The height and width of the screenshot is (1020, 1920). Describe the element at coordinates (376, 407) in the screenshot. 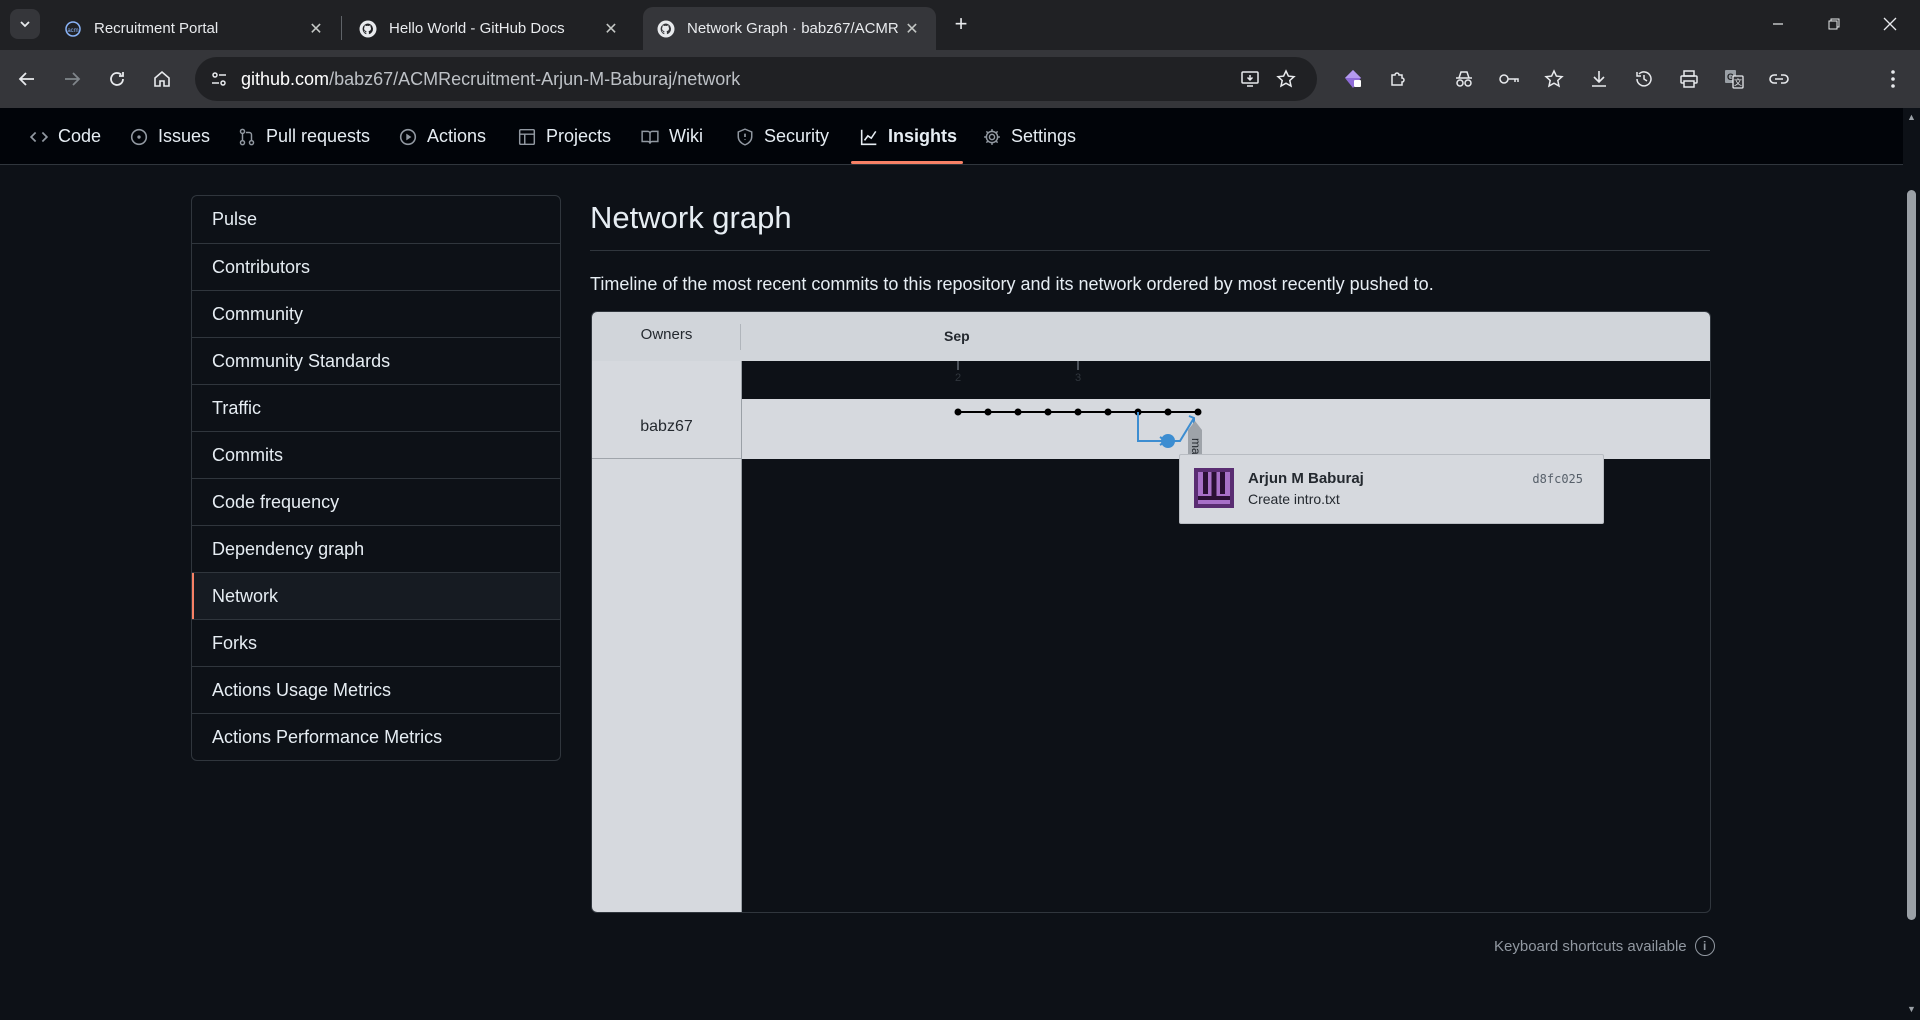

I see `sidebar-item-traffic: Traffic` at that location.